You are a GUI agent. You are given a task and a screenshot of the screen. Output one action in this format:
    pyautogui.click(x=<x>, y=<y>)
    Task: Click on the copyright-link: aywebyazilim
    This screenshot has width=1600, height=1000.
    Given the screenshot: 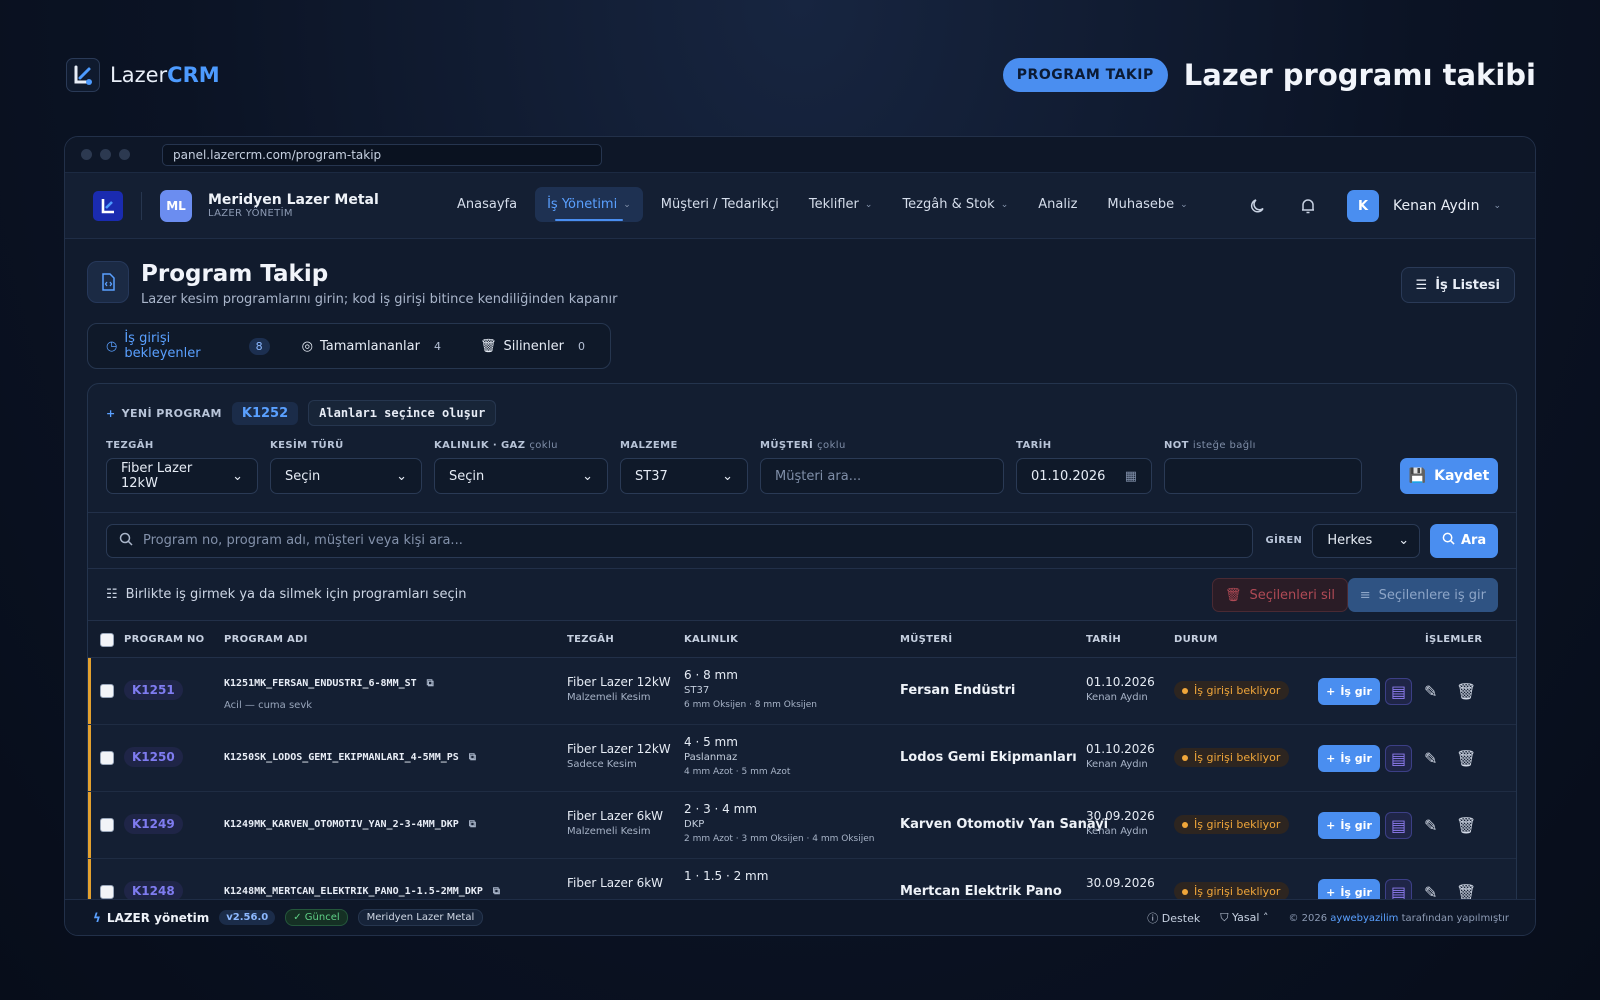 What is the action you would take?
    pyautogui.click(x=1364, y=918)
    